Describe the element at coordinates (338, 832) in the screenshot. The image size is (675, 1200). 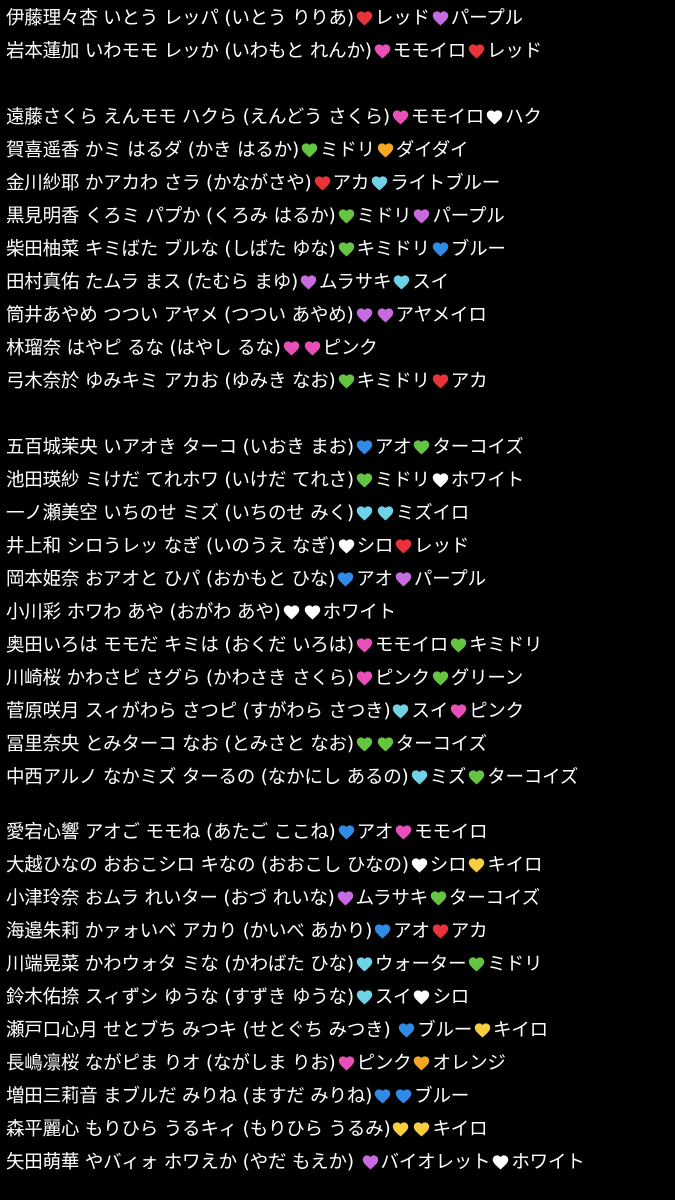
I see `member-line: 愛宕心響 アオご モモね (あたご ここね) アオ モモイロ` at that location.